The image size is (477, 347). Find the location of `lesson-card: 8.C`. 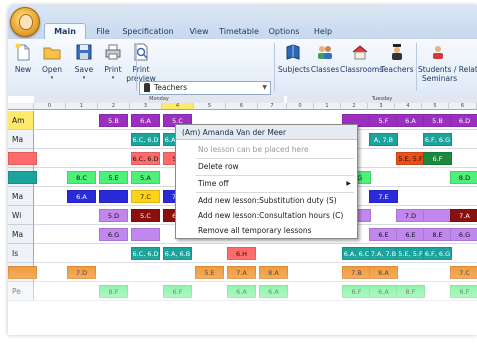

lesson-card: 8.C is located at coordinates (81, 177).